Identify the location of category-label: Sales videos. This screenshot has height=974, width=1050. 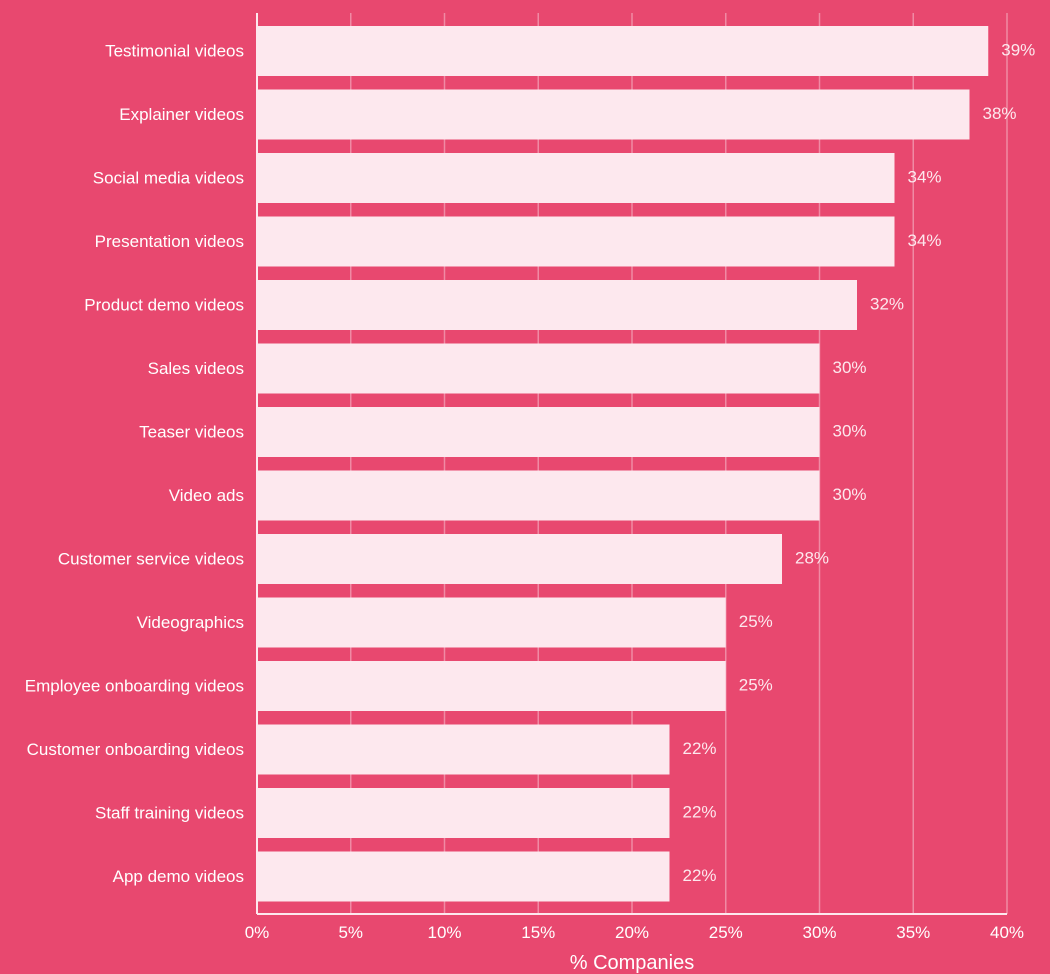
(196, 368).